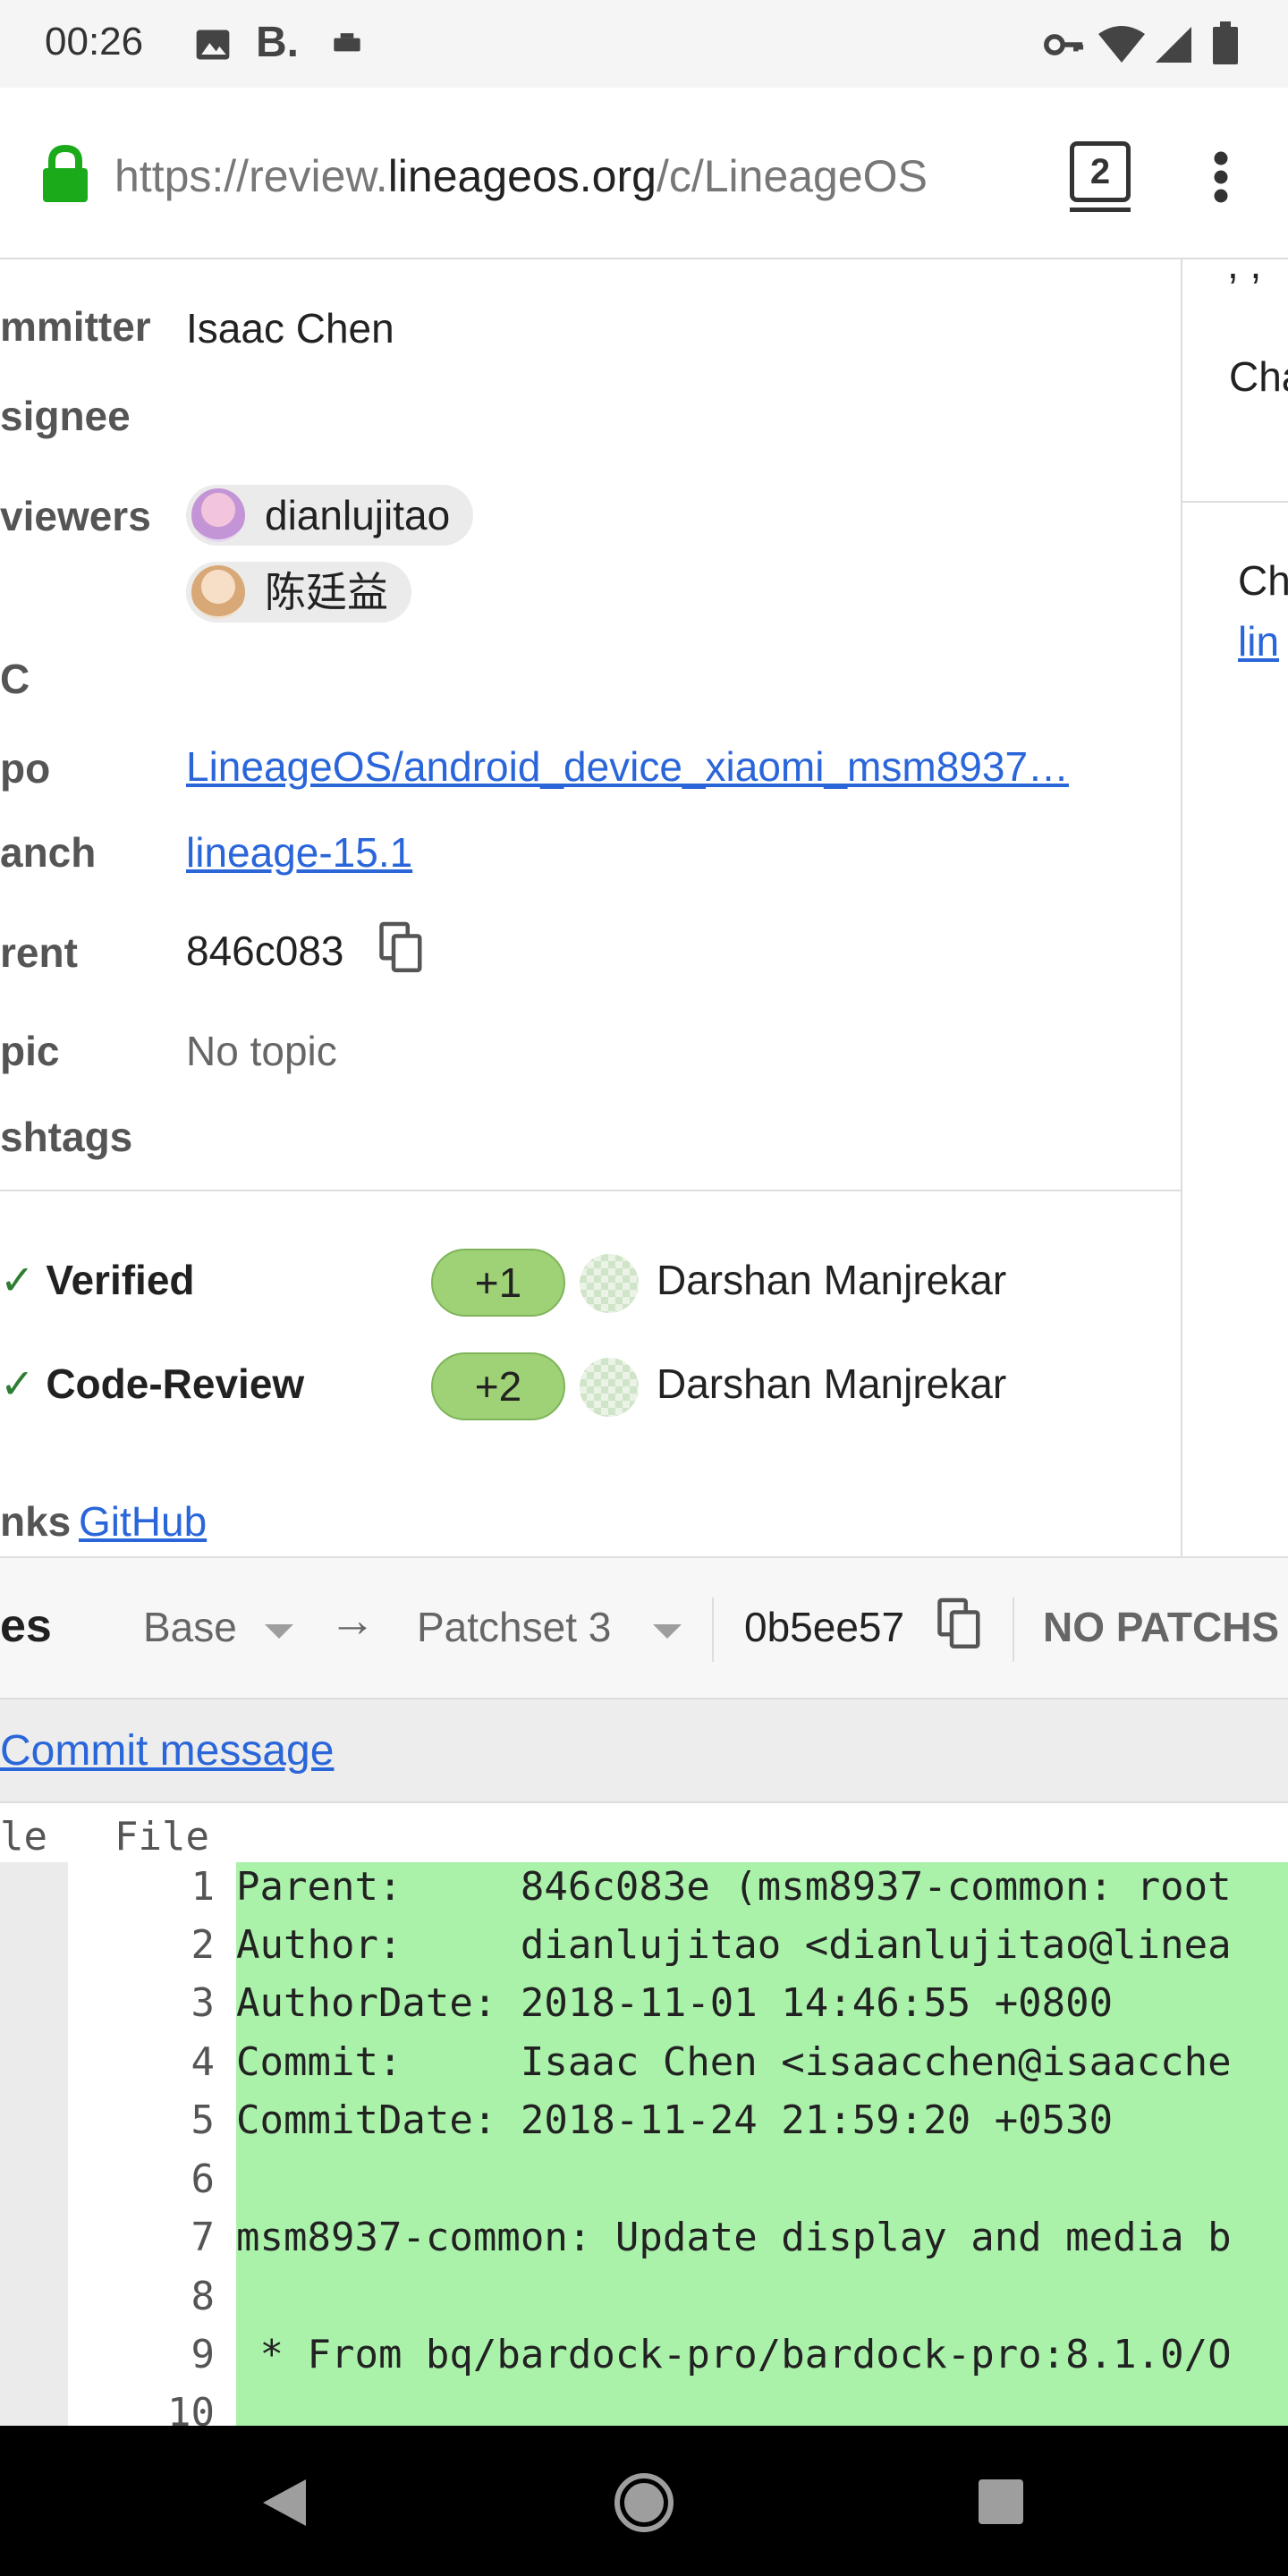  What do you see at coordinates (190, 1627) in the screenshot?
I see `base-select: Base` at bounding box center [190, 1627].